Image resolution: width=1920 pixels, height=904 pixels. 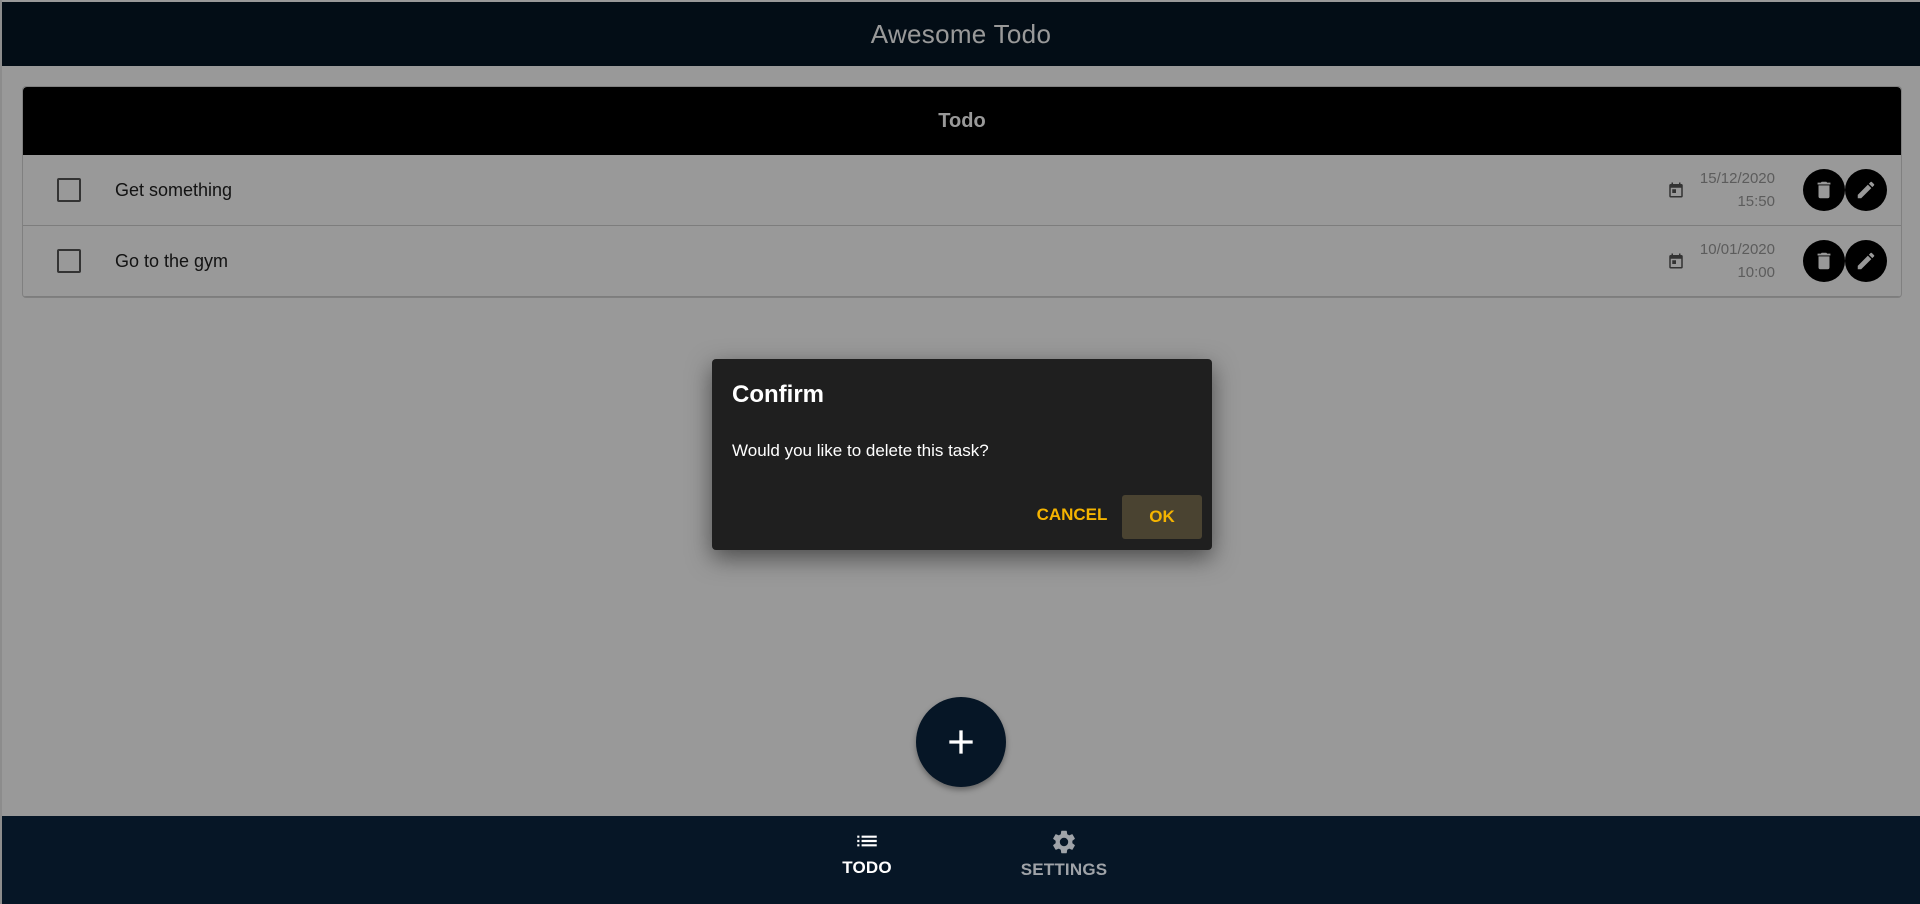 I want to click on dialog-title: Confirm, so click(x=778, y=394).